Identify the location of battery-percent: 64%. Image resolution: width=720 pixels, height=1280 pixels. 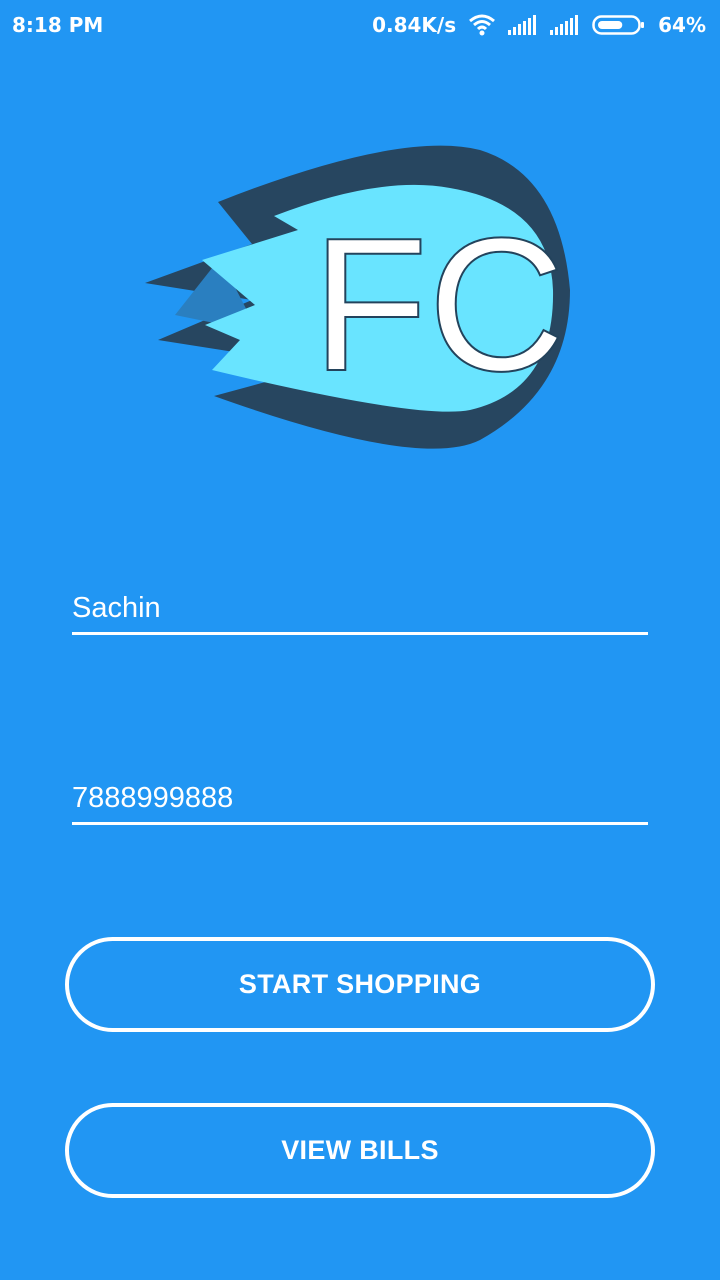
(682, 25).